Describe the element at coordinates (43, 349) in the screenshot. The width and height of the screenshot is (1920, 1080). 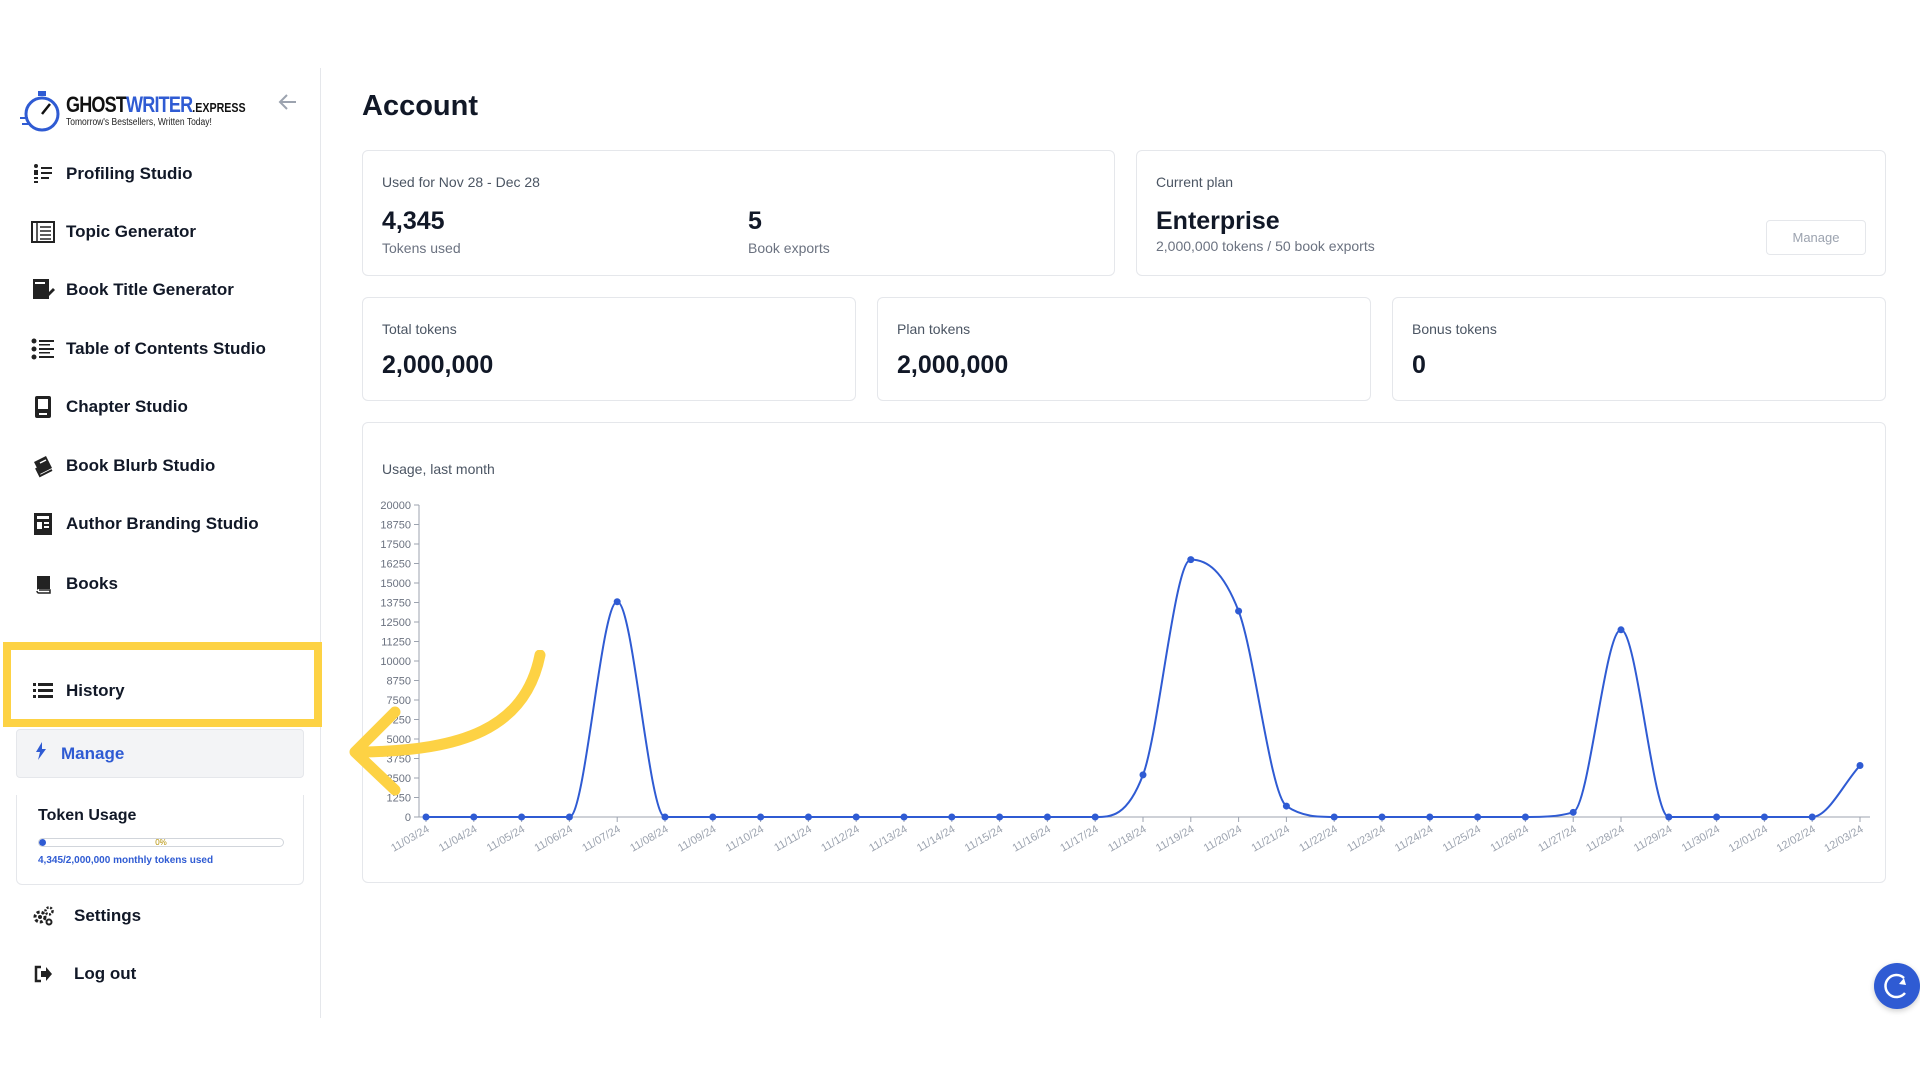
I see `toc-list-icon` at that location.